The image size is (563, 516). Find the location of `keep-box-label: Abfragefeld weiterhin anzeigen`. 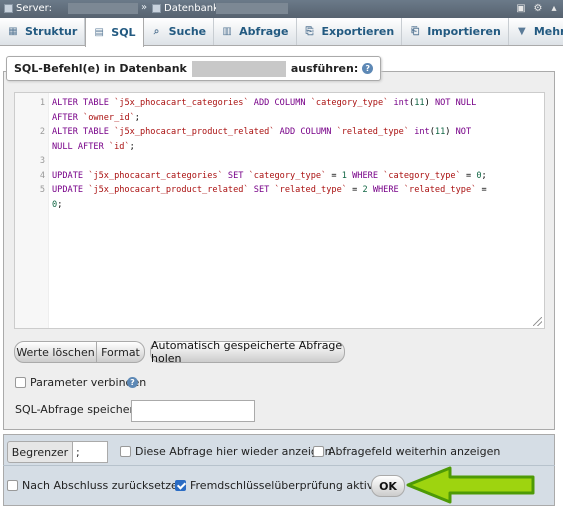

keep-box-label: Abfragefeld weiterhin anzeigen is located at coordinates (414, 451).